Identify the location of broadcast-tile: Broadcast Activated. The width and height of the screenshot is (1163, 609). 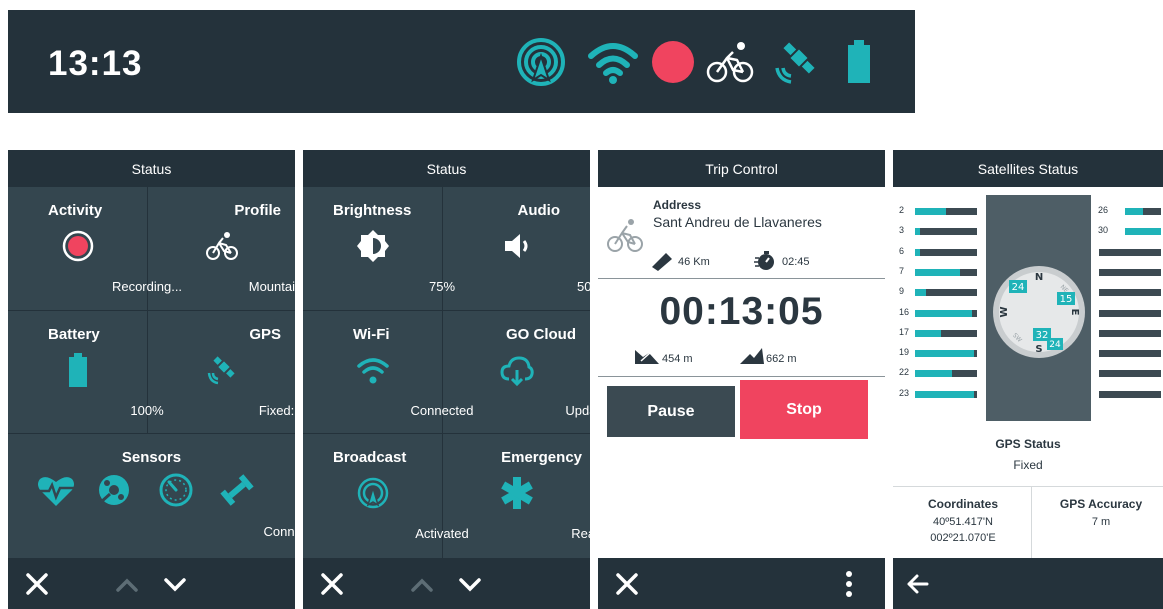
(386, 496).